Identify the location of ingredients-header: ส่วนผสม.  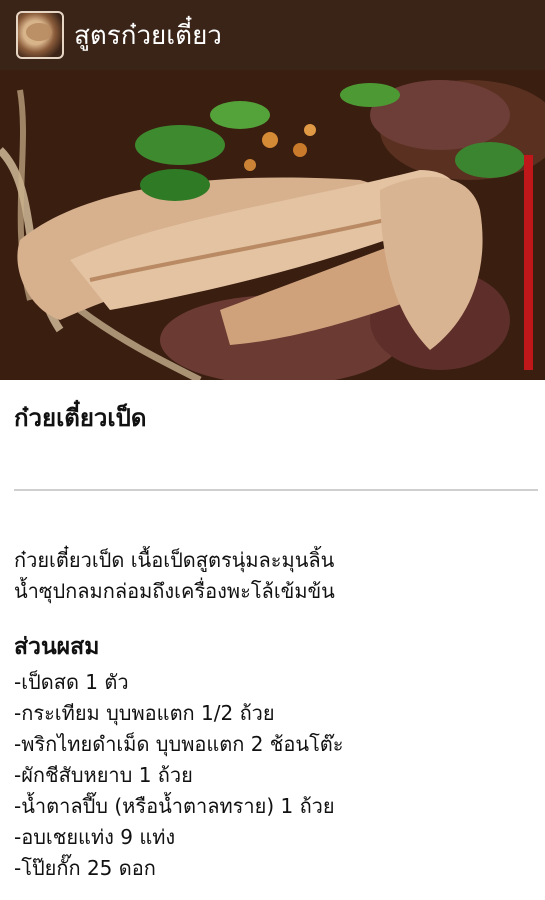
(57, 647).